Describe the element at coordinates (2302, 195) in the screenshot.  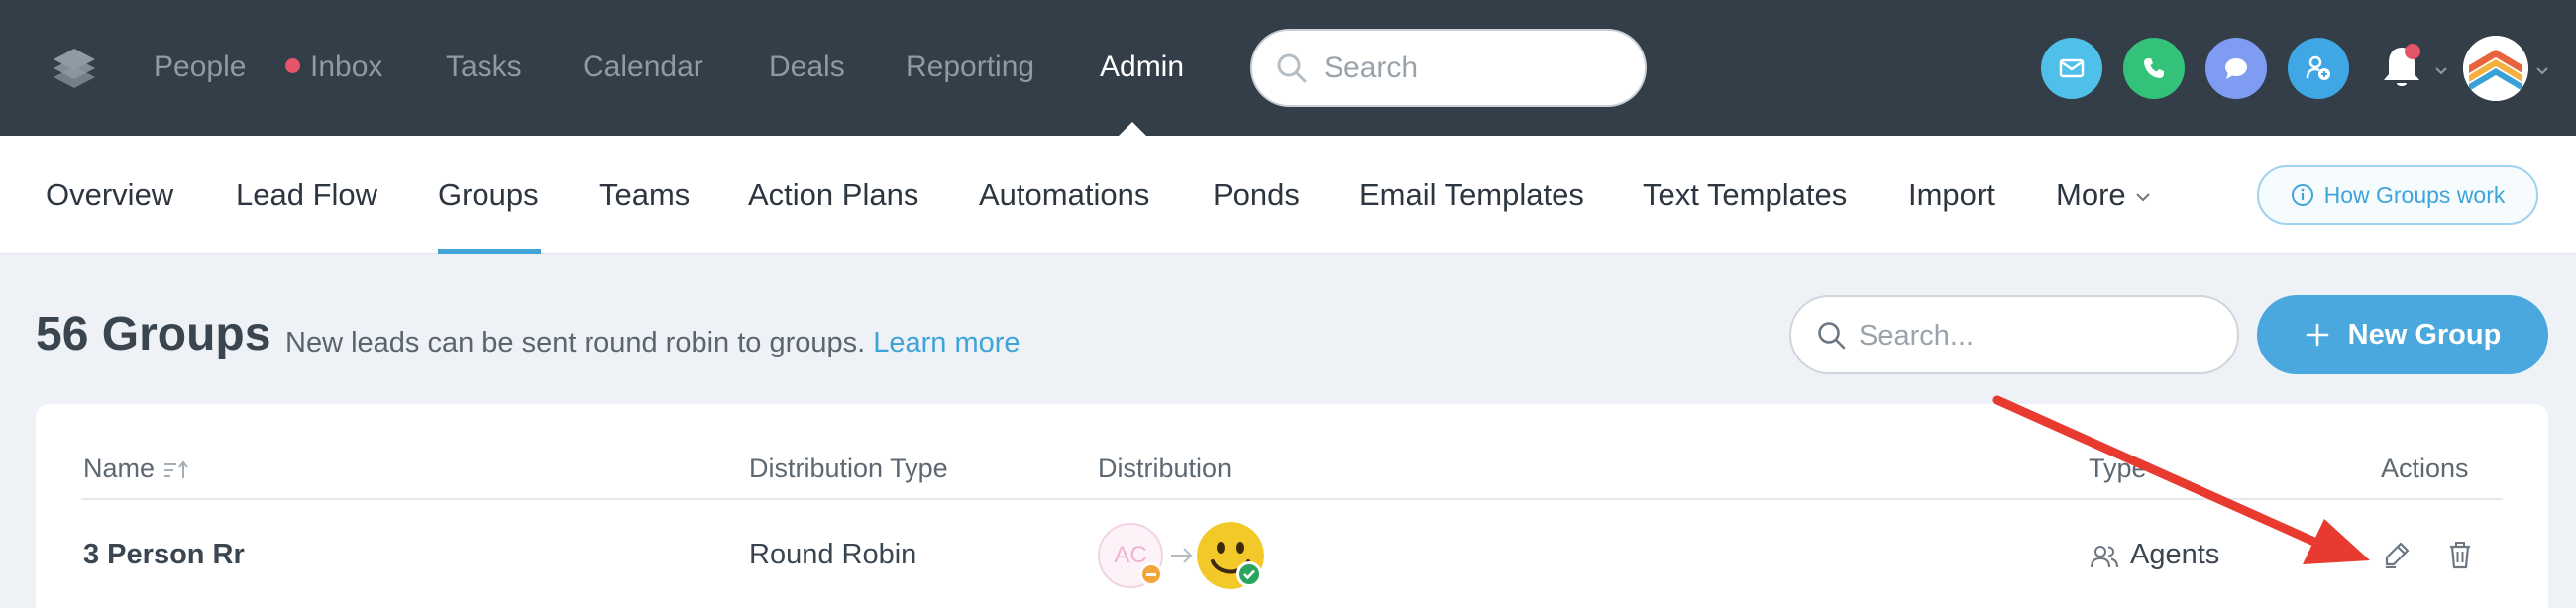
I see `info-icon` at that location.